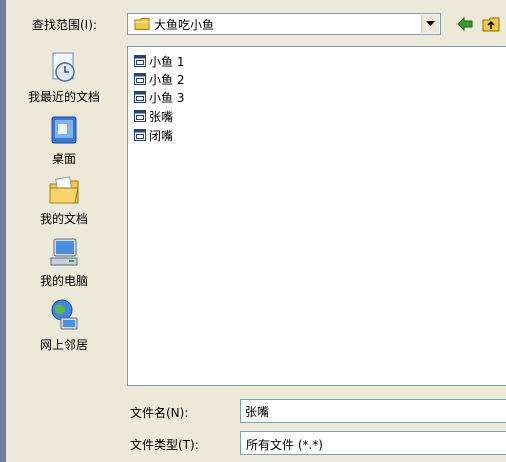  I want to click on up-folder-icon, so click(491, 24).